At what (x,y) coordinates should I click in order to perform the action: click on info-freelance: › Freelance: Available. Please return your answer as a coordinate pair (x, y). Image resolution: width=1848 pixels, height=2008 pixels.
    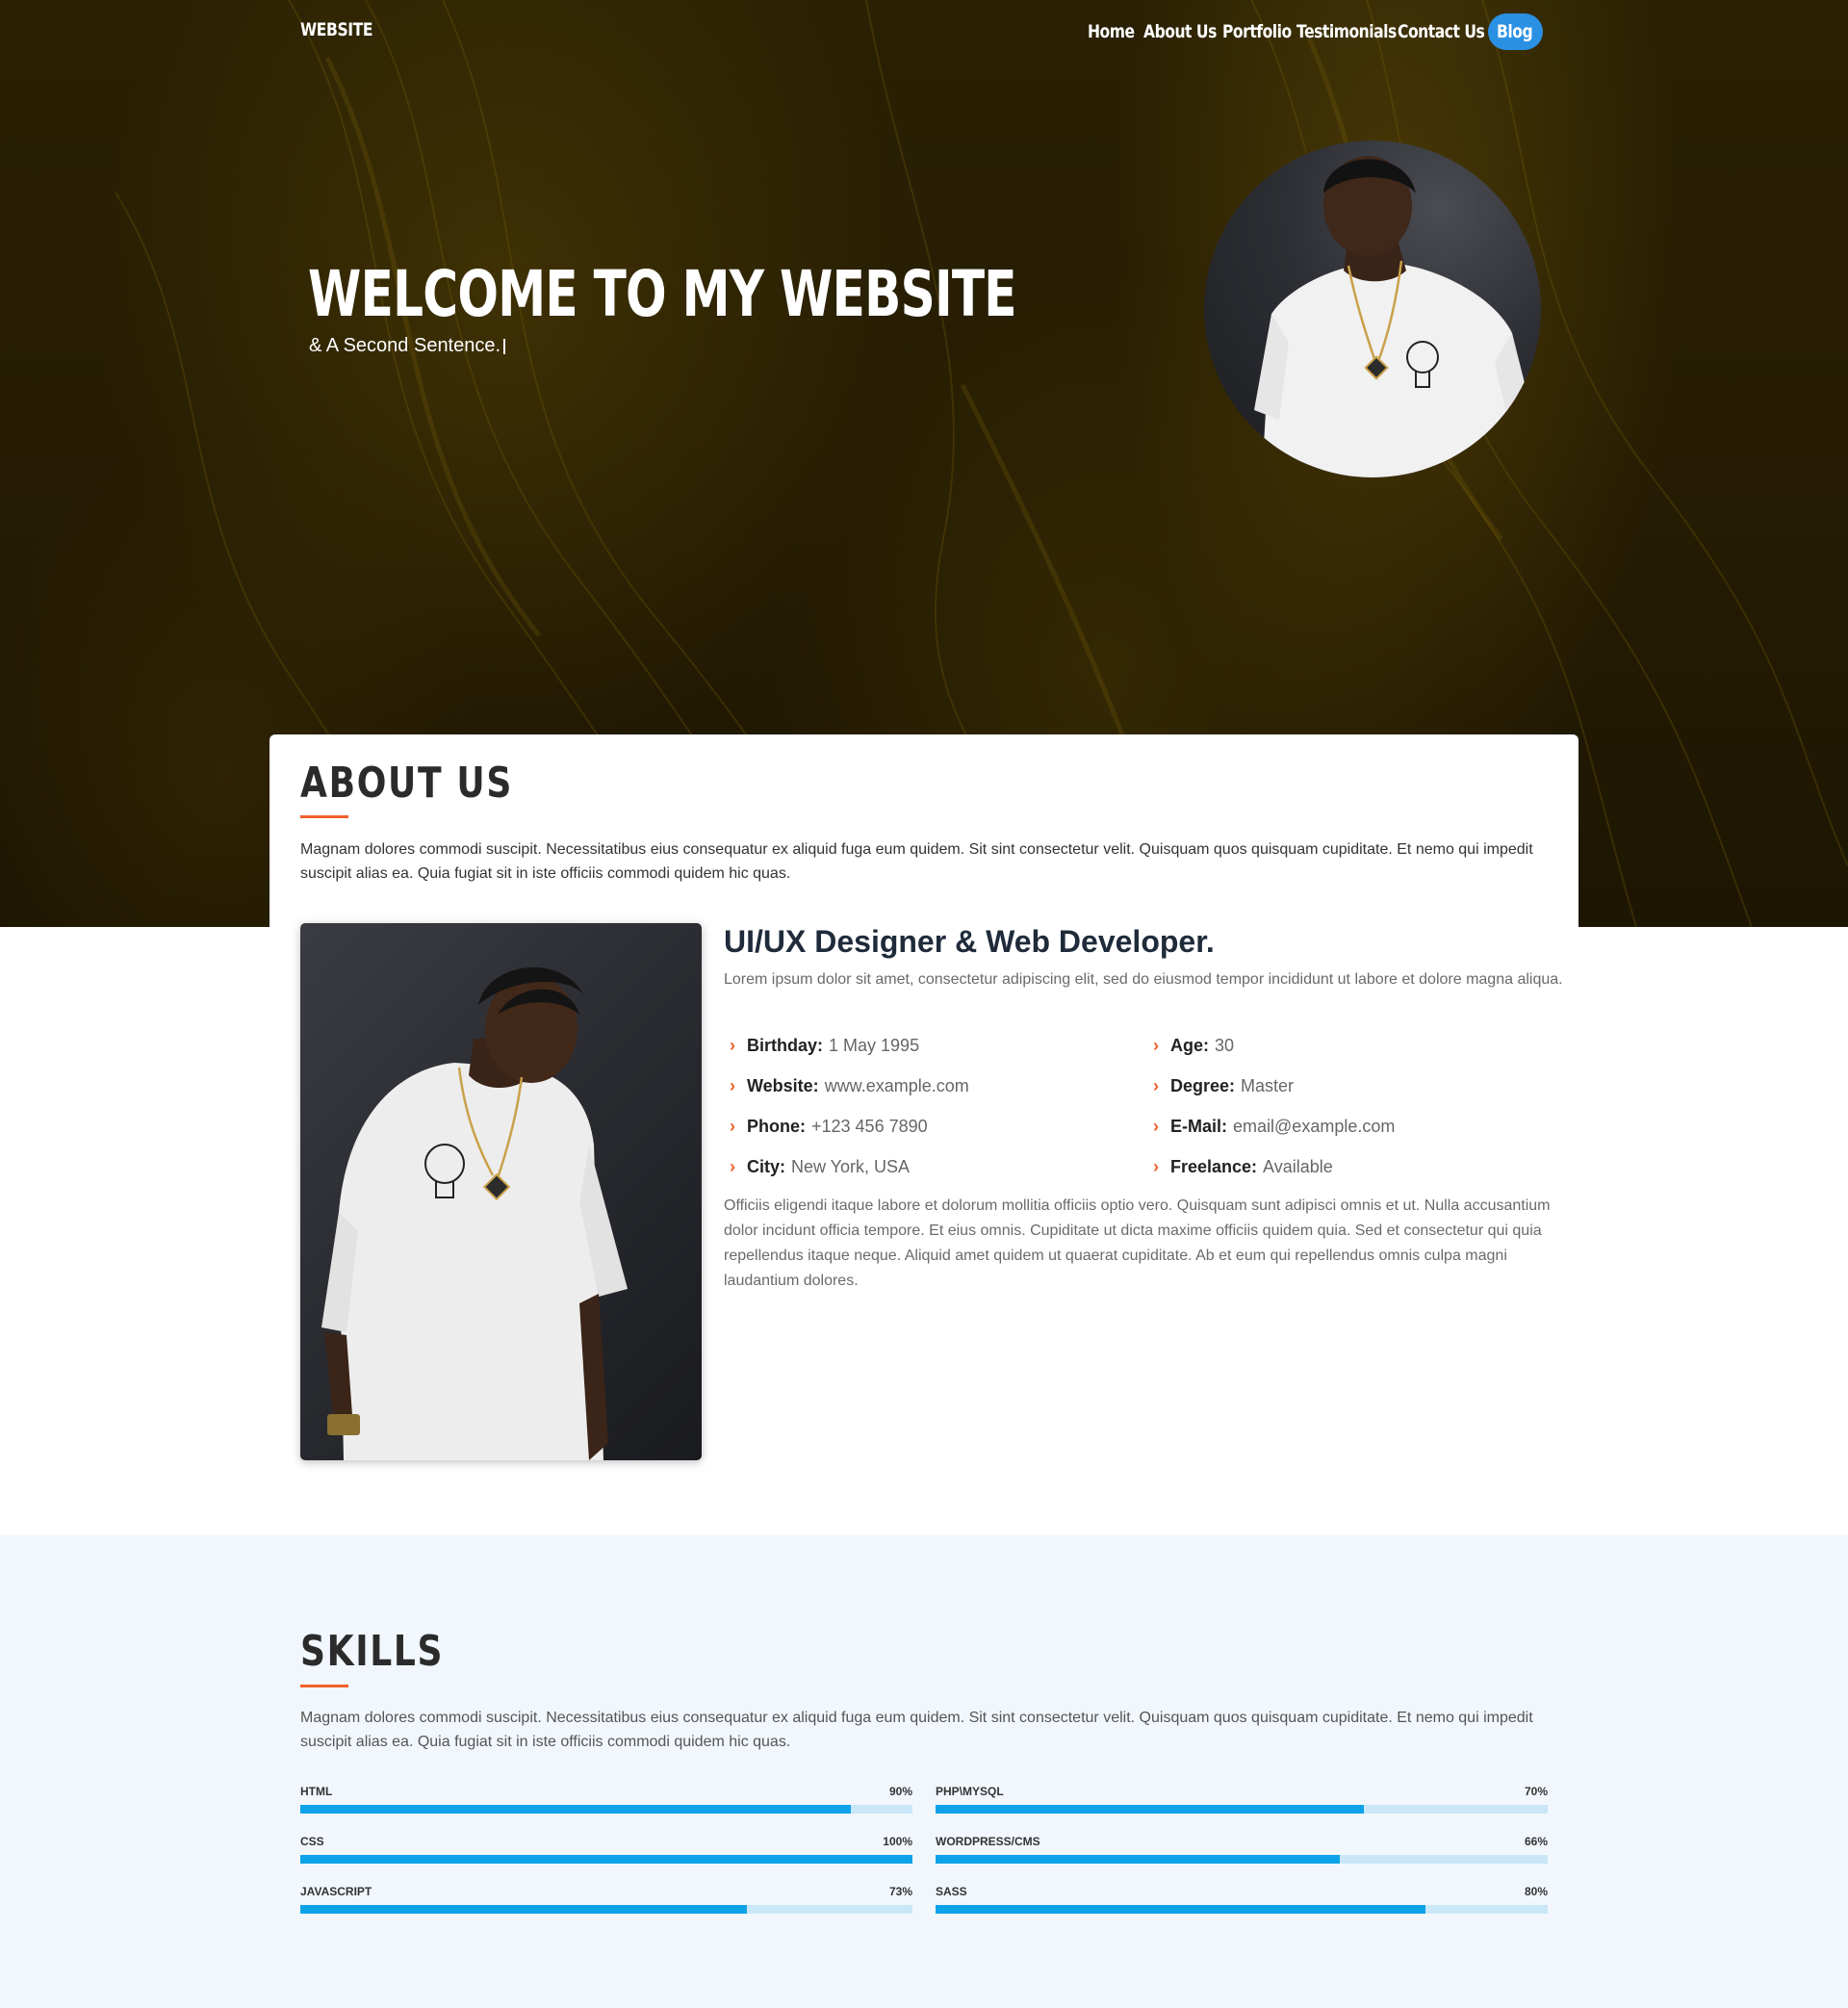
    Looking at the image, I should click on (1243, 1166).